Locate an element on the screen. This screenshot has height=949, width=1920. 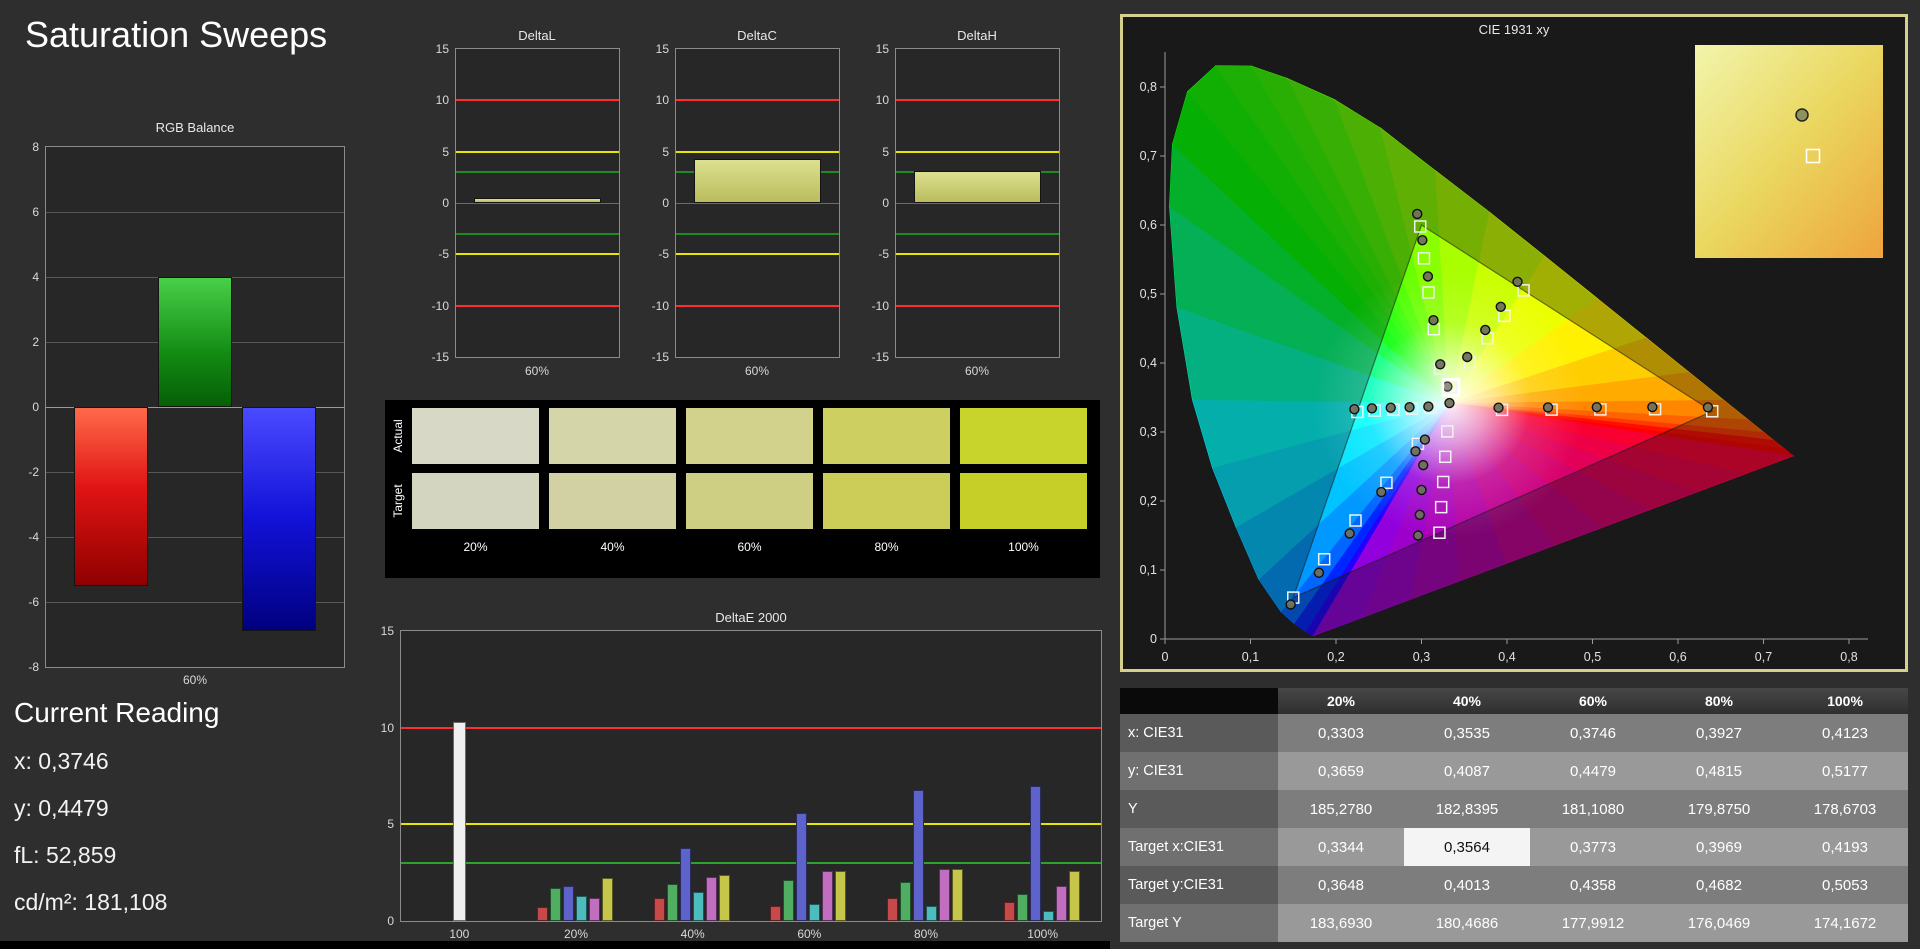
cie-title: CIE 1931 xy is located at coordinates (1514, 29).